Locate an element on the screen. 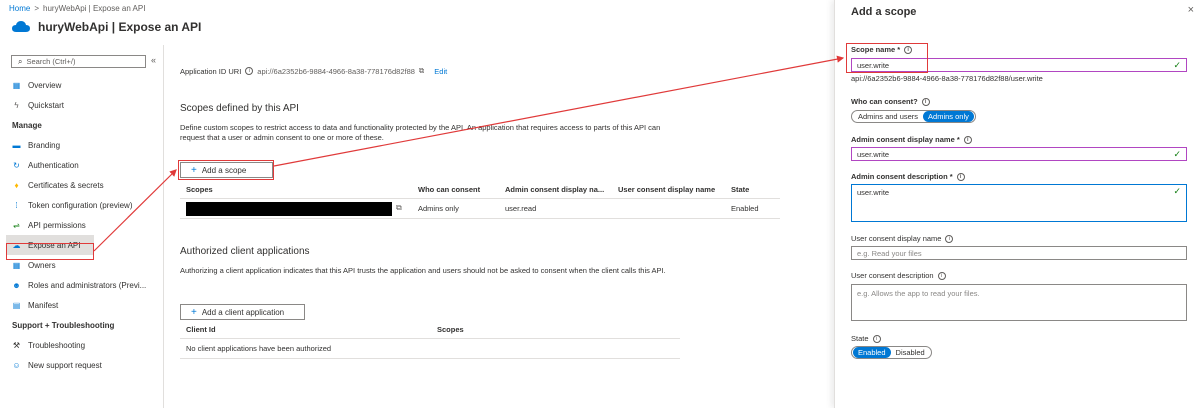 This screenshot has width=1200, height=408. column-header: Scopes is located at coordinates (199, 189).